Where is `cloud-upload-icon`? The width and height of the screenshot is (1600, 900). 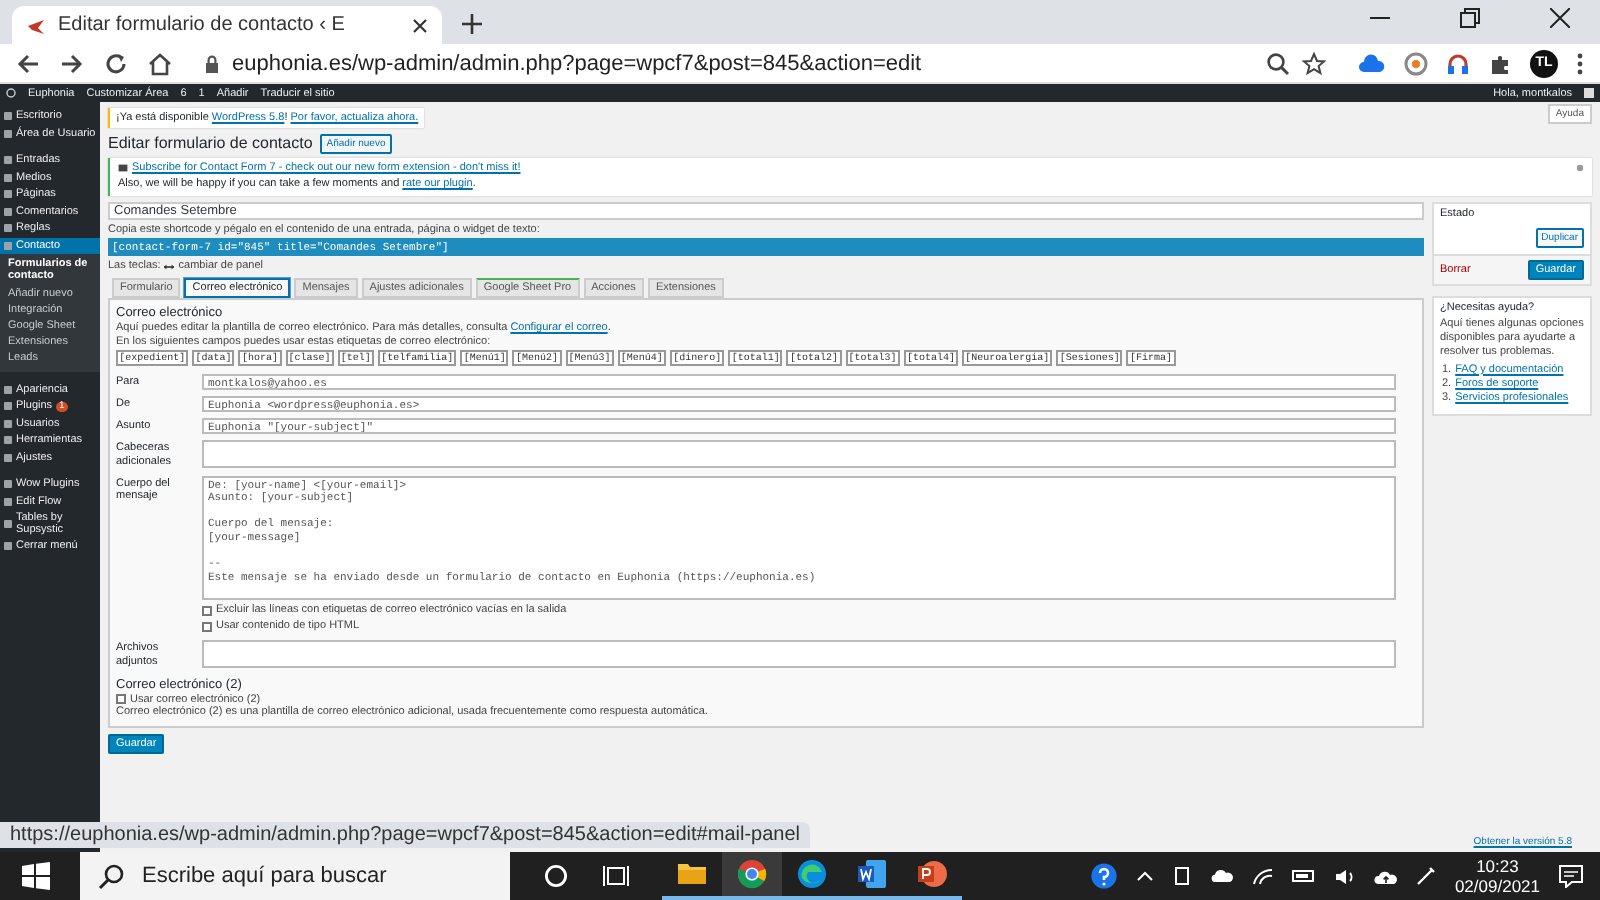 cloud-upload-icon is located at coordinates (1386, 876).